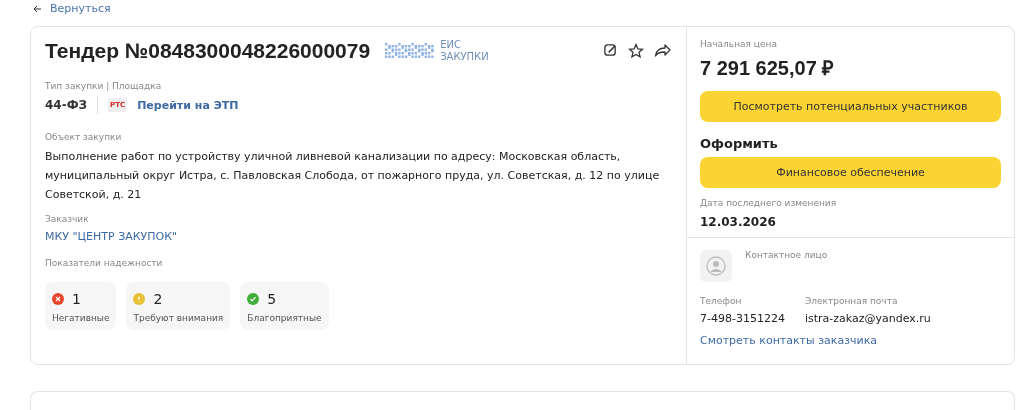  What do you see at coordinates (188, 105) in the screenshot?
I see `platform-link: Перейти на ЭТП` at bounding box center [188, 105].